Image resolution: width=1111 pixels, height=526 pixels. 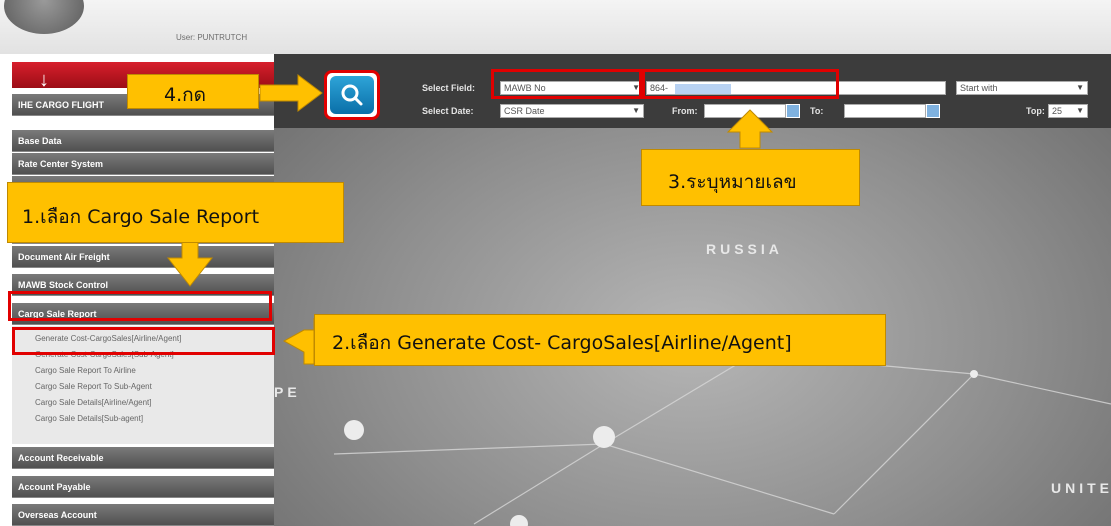 I want to click on submenu-cargo-sale-details-sub-agent: Cargo Sale Details[Sub-agent], so click(x=89, y=418).